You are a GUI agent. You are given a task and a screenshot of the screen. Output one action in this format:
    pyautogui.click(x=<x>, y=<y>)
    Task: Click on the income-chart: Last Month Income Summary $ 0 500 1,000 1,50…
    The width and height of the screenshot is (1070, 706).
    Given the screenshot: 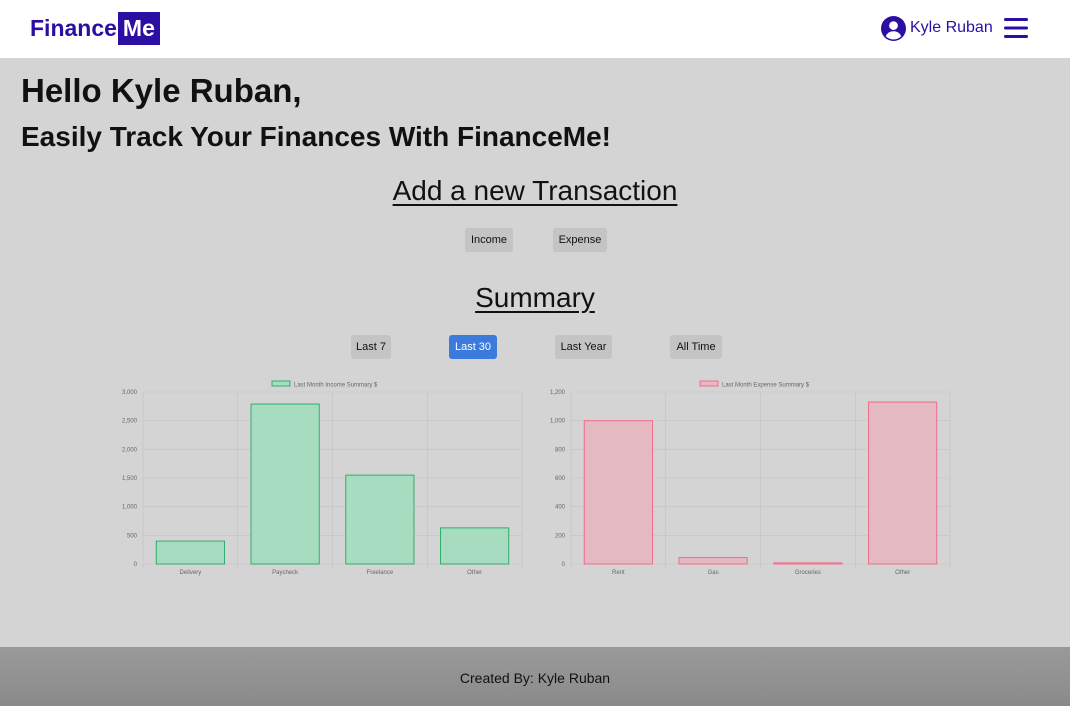 What is the action you would take?
    pyautogui.click(x=320, y=481)
    